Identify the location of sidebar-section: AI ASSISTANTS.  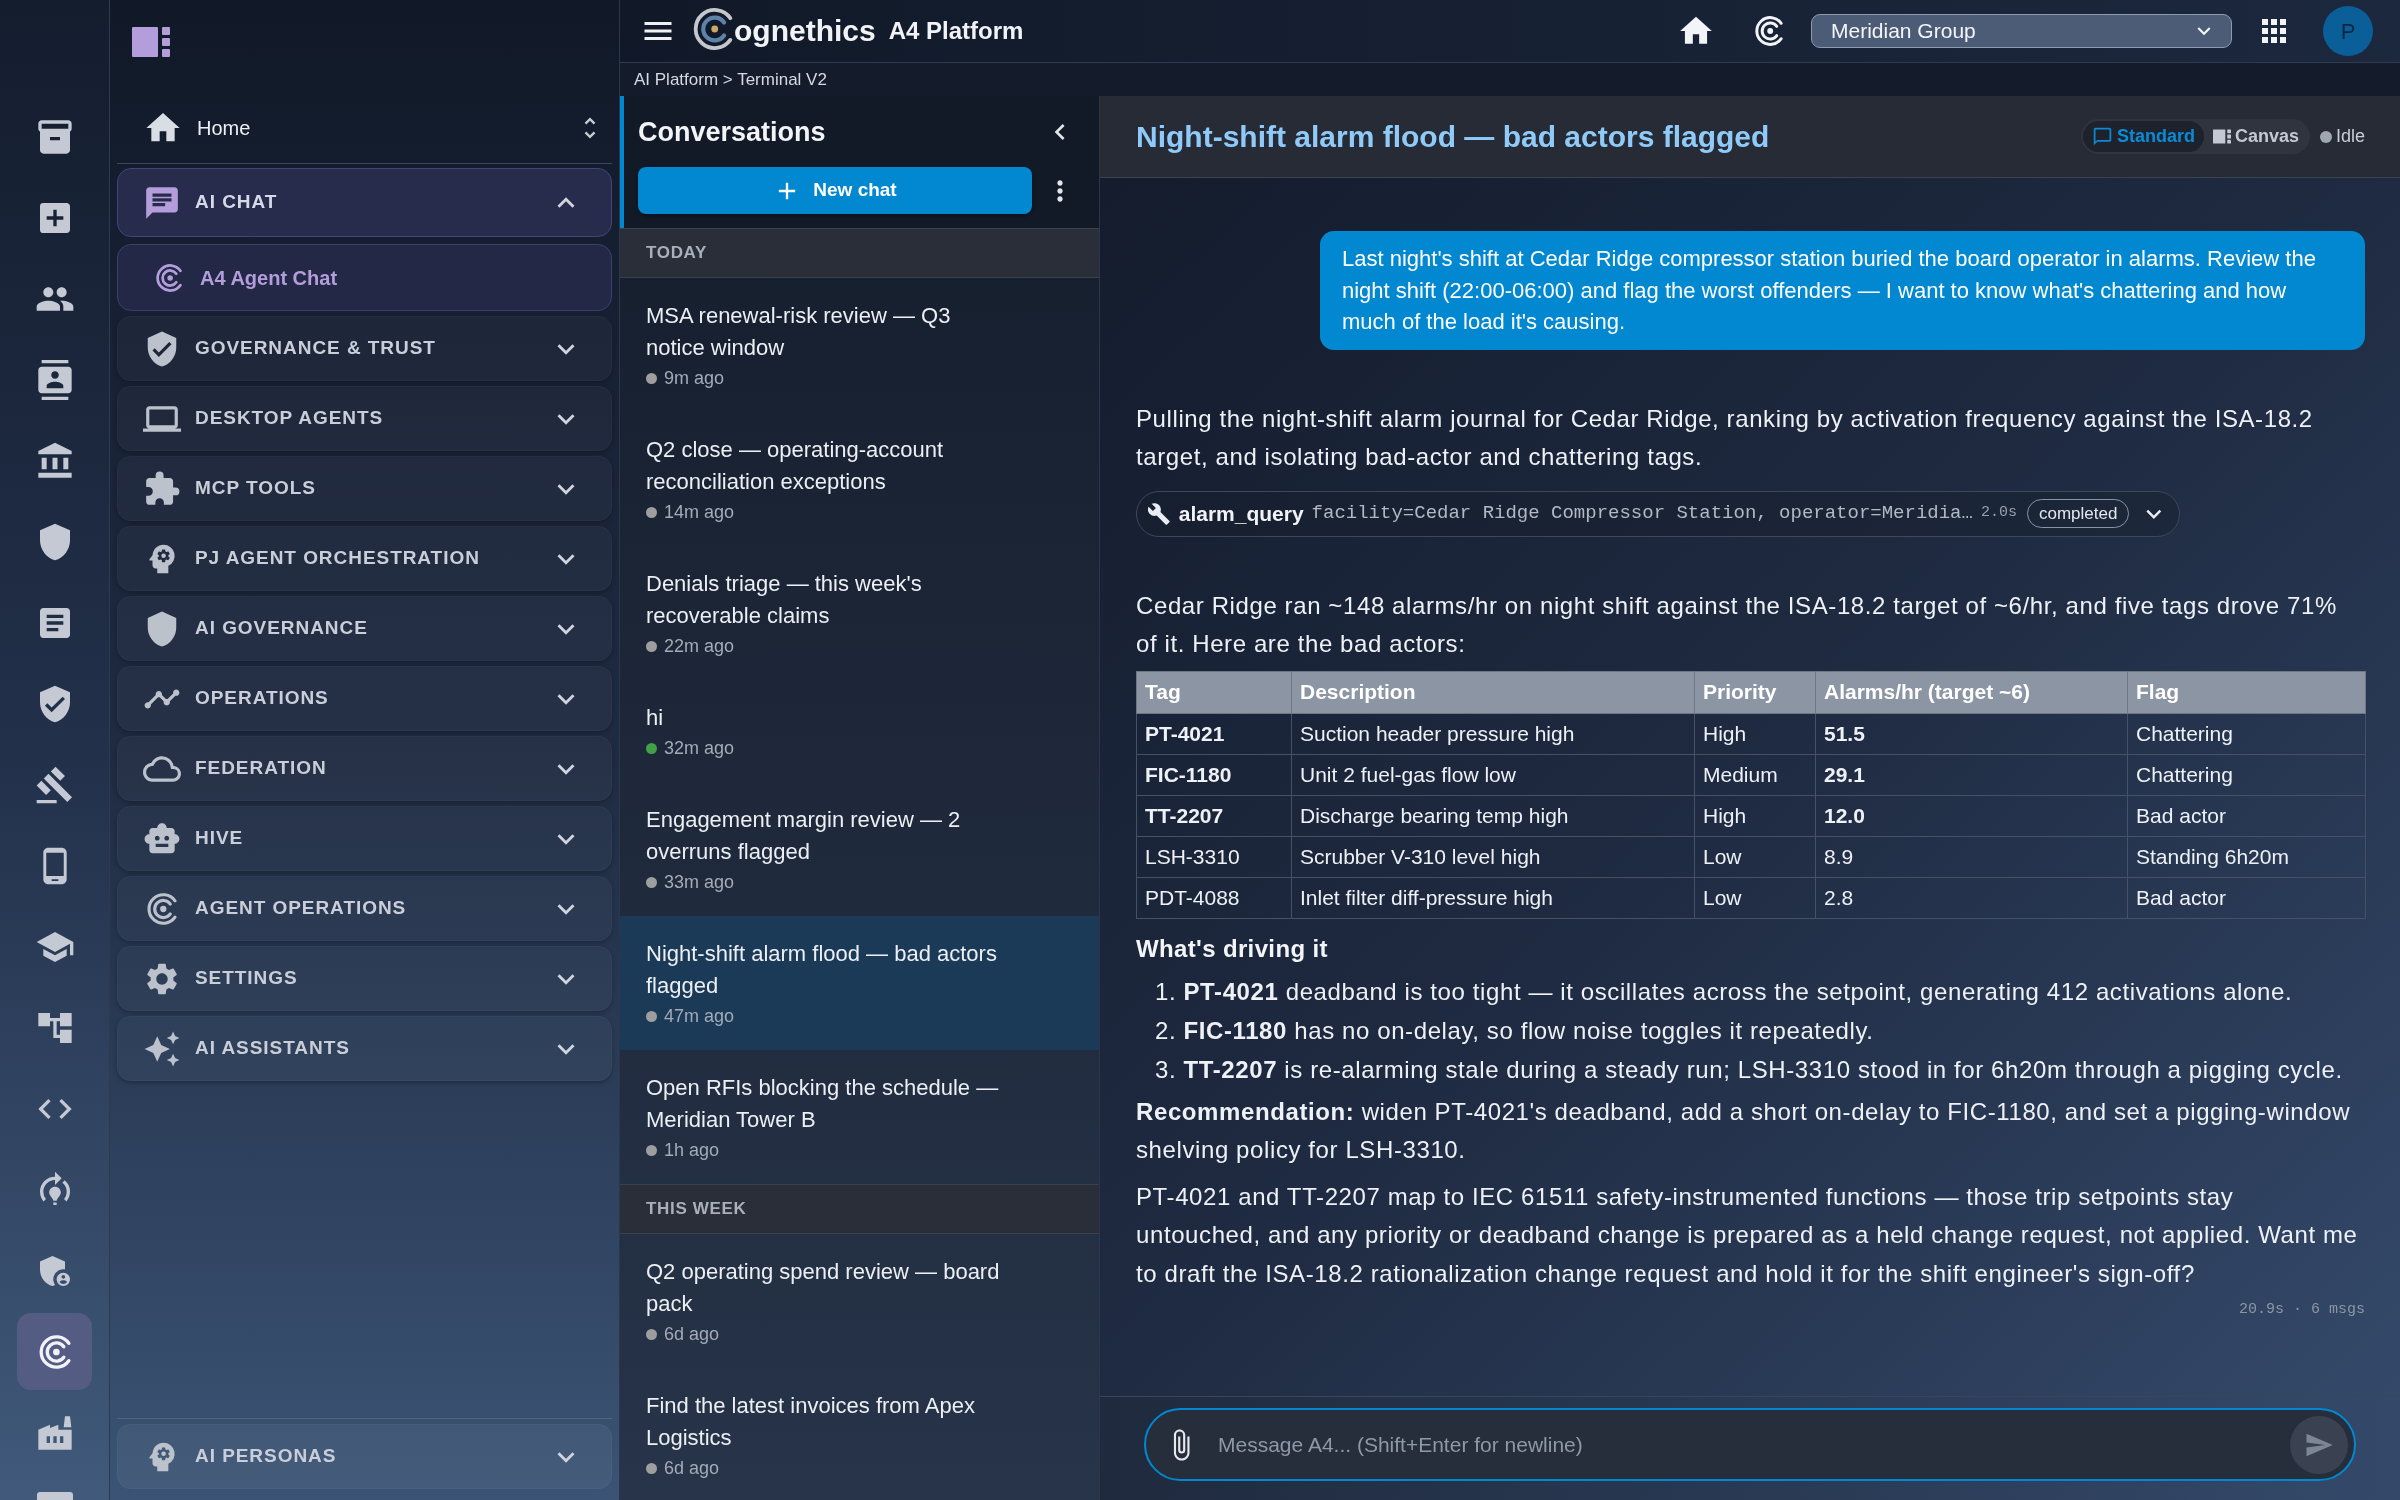
(364, 1048).